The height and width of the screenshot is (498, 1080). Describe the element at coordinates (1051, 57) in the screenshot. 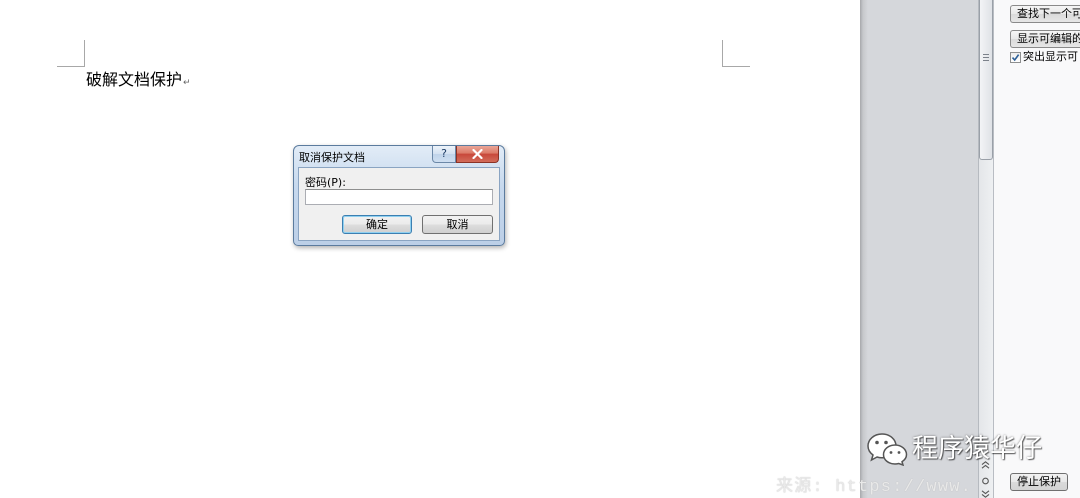

I see `highlight-regions-label: 突出显示可` at that location.